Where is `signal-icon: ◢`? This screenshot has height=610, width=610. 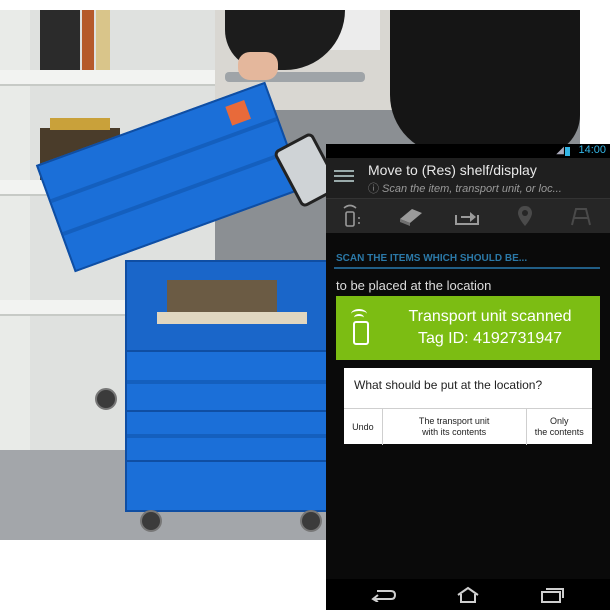 signal-icon: ◢ is located at coordinates (560, 150).